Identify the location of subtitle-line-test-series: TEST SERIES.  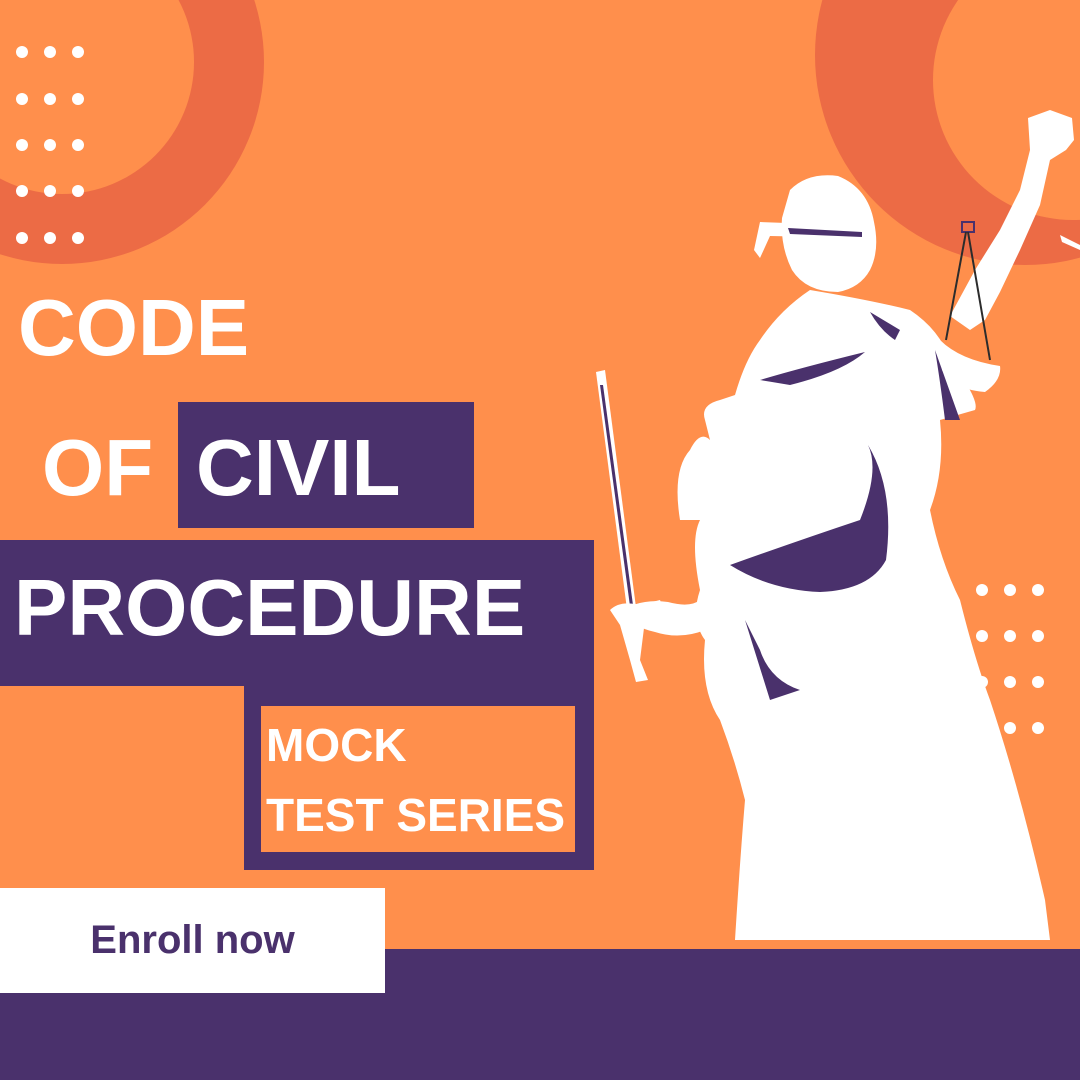
(416, 815).